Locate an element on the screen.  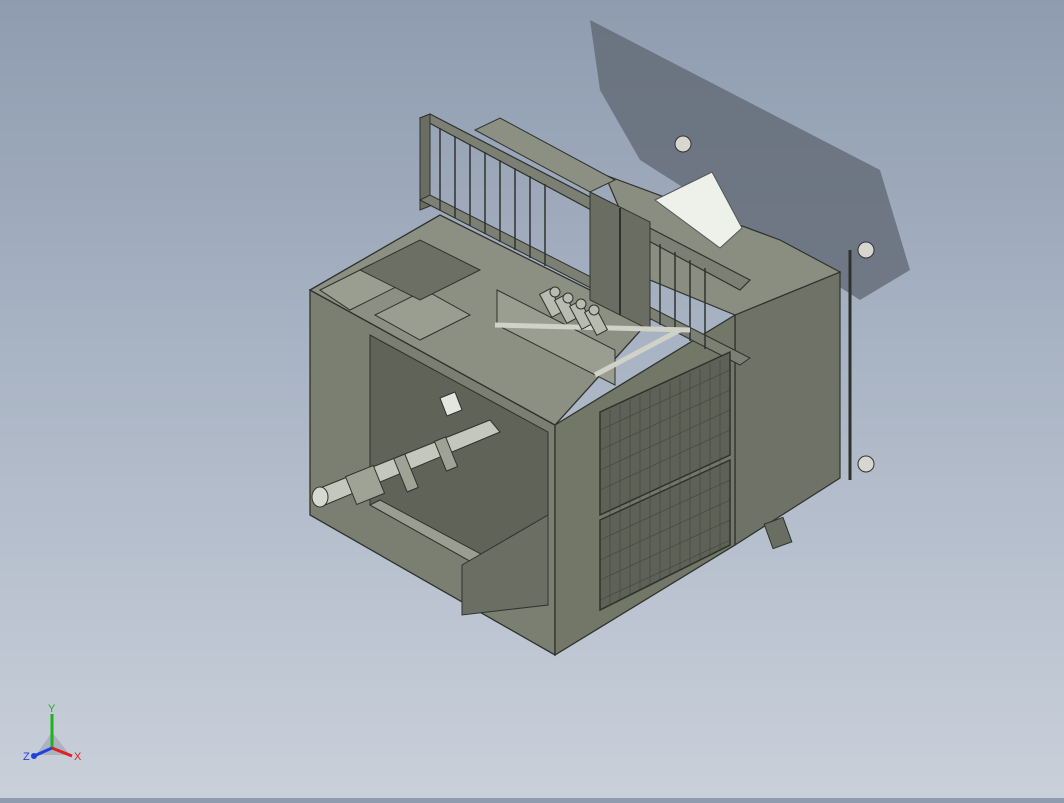
z-axis-label: Z is located at coordinates (26, 757).